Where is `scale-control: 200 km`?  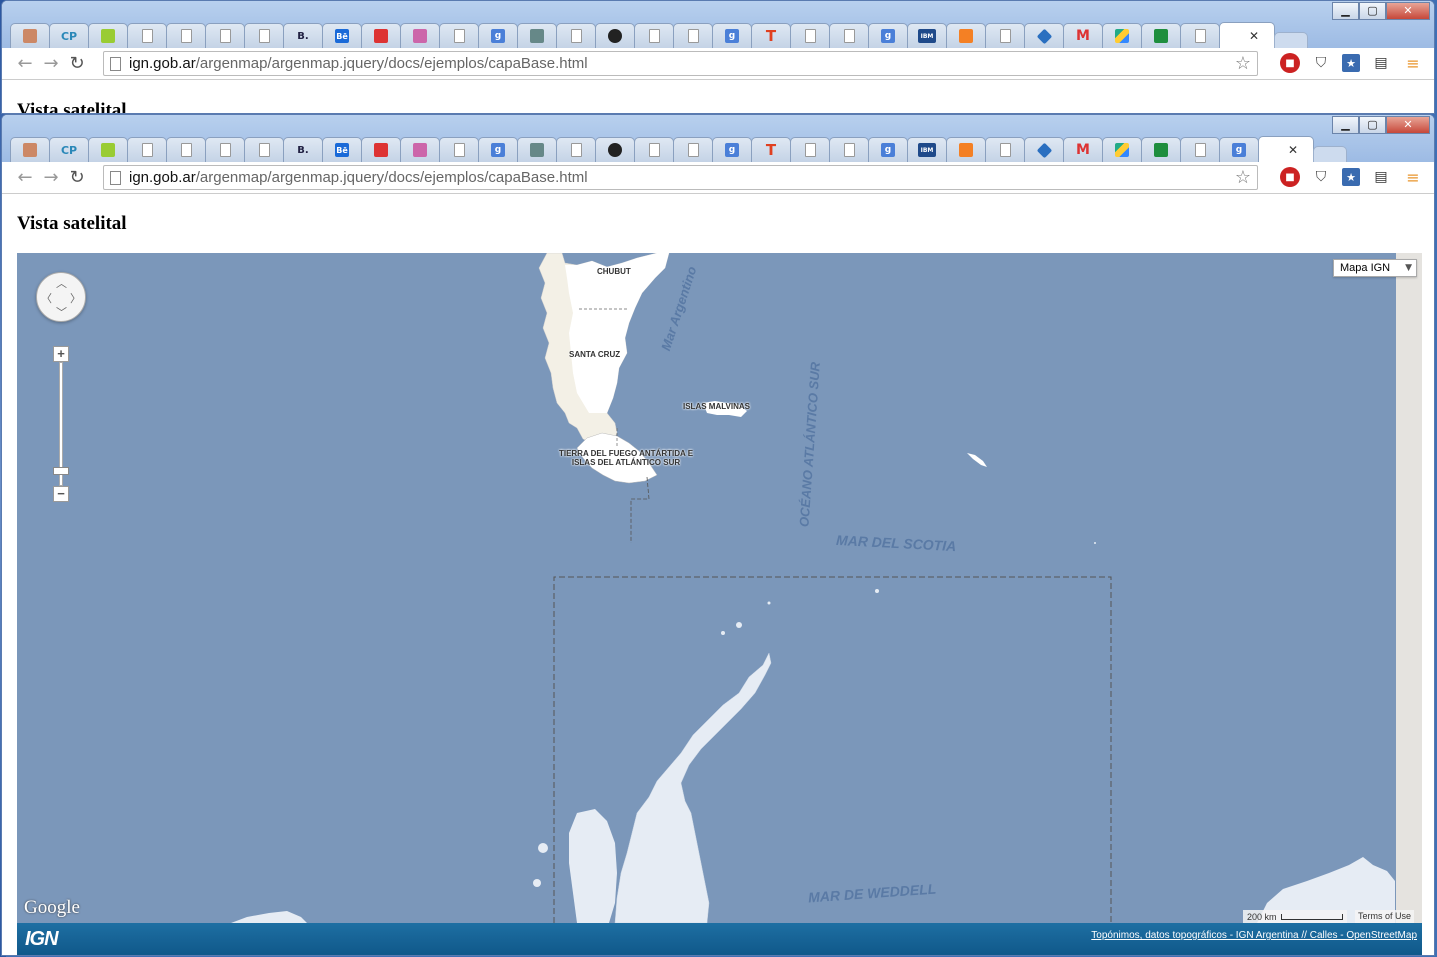
scale-control: 200 km is located at coordinates (1295, 916).